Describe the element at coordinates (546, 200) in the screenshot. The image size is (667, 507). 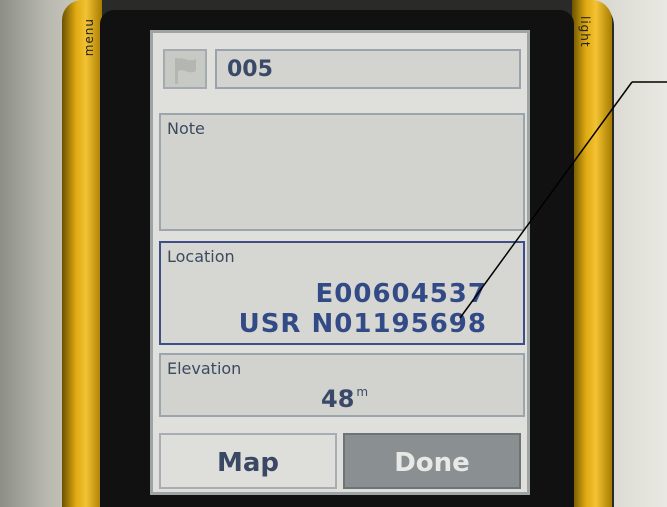
I see `callout-leader-line` at that location.